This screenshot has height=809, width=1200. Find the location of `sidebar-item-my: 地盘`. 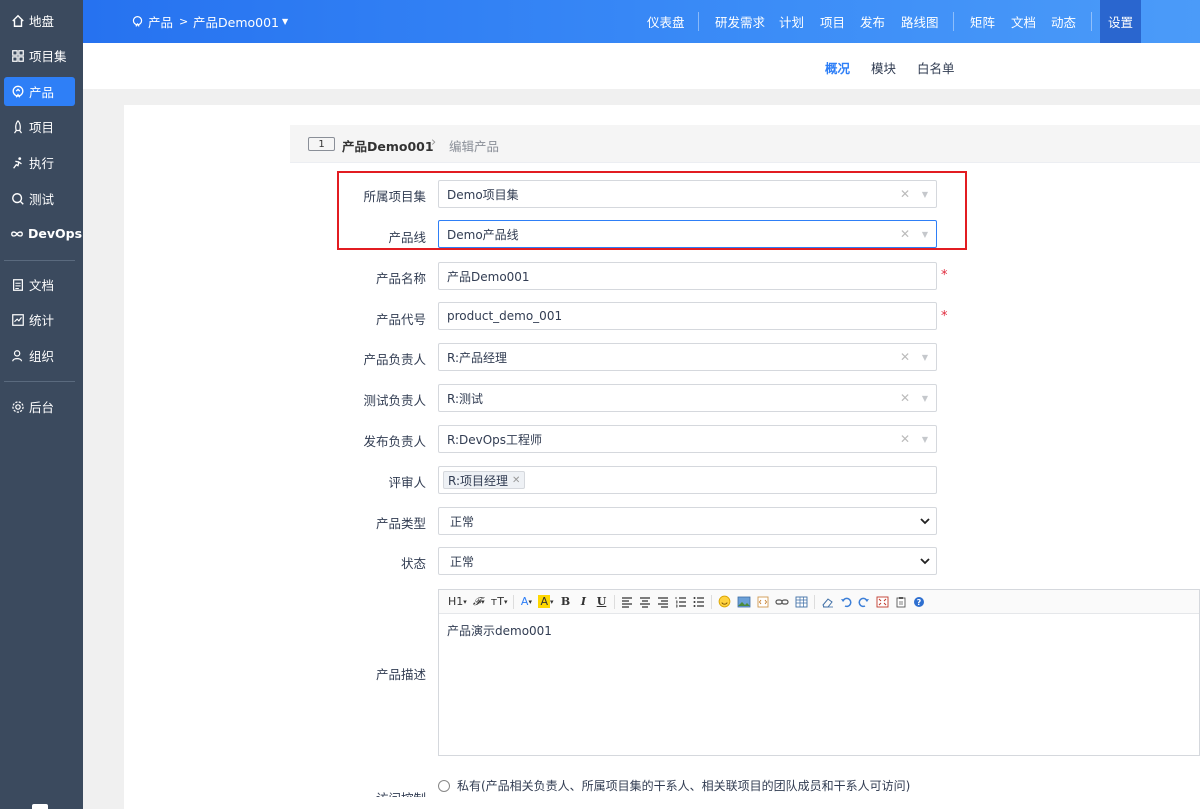

sidebar-item-my: 地盘 is located at coordinates (39, 20).